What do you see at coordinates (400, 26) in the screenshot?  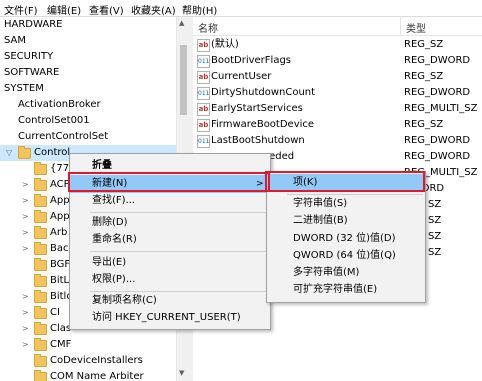 I see `column-divider` at bounding box center [400, 26].